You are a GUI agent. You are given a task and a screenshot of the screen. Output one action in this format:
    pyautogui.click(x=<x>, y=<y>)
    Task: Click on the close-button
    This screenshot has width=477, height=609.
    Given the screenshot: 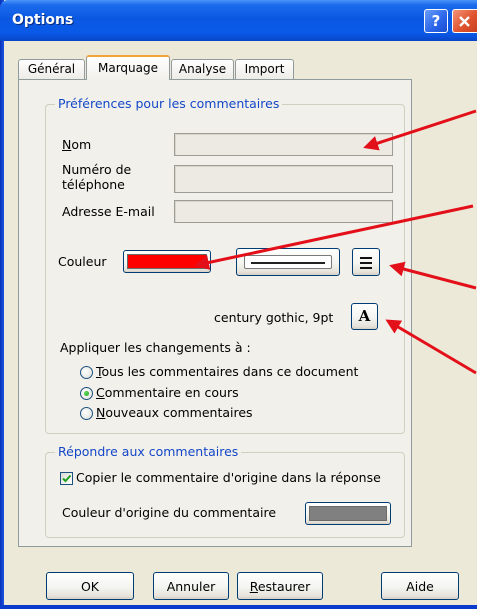 What is the action you would take?
    pyautogui.click(x=464, y=21)
    